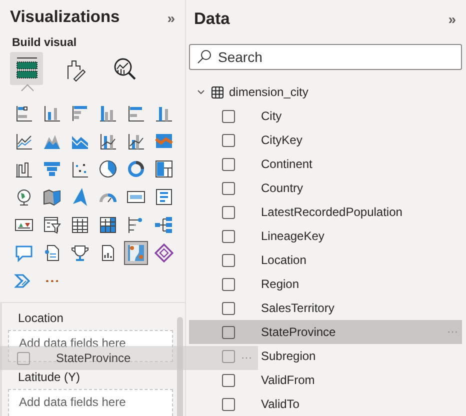 This screenshot has width=466, height=416. I want to click on pane-title: Data, so click(212, 19).